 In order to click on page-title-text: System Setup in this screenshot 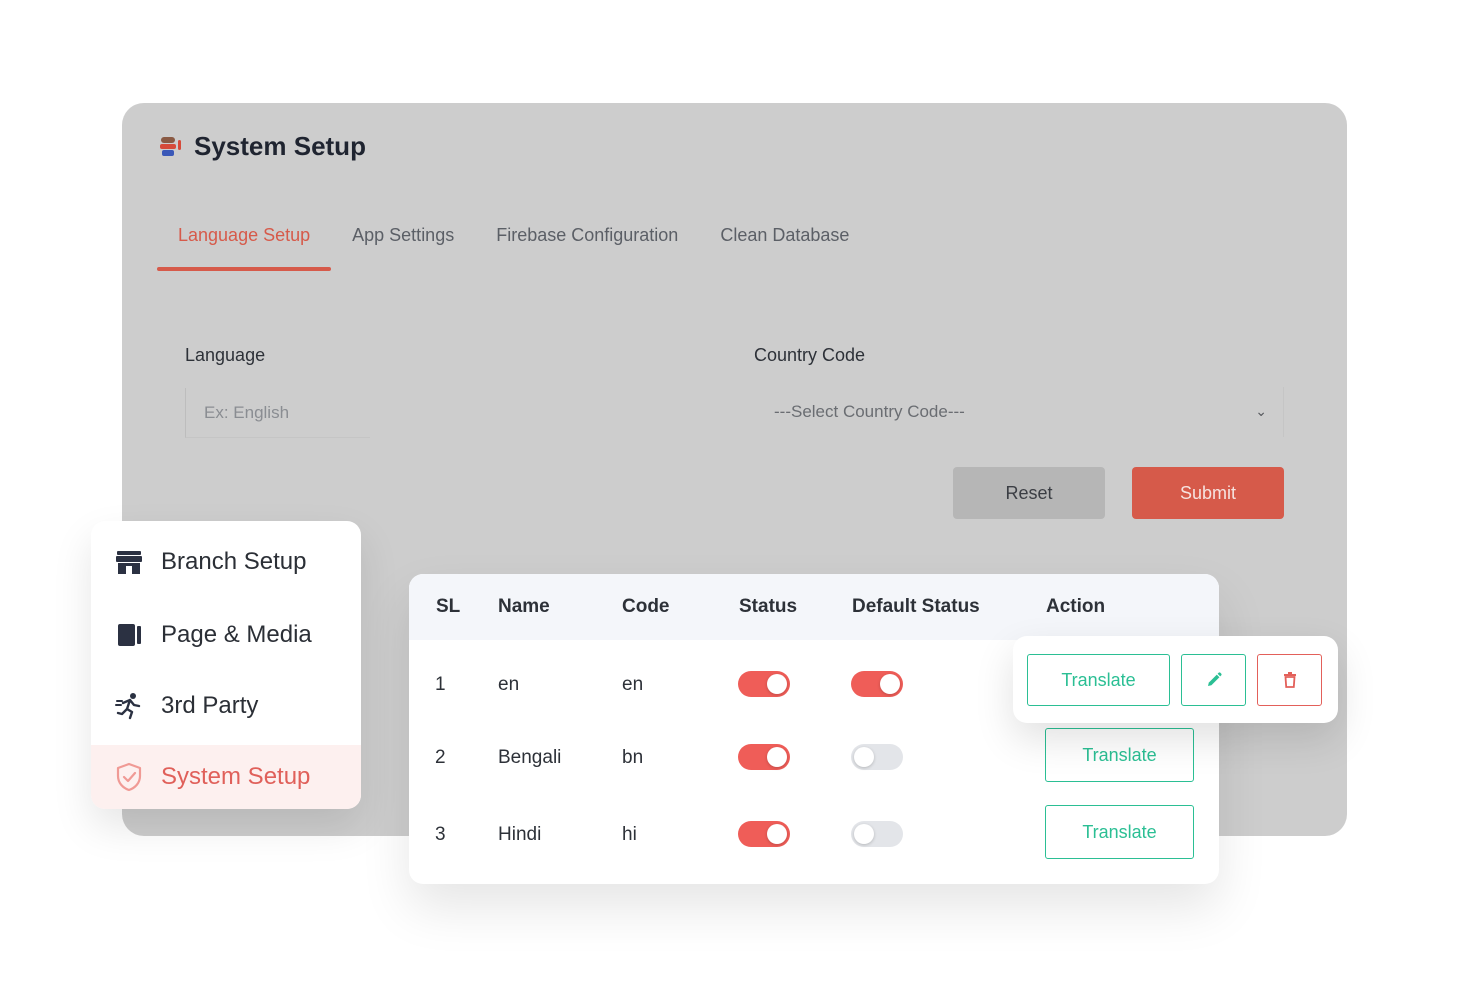, I will do `click(280, 146)`.